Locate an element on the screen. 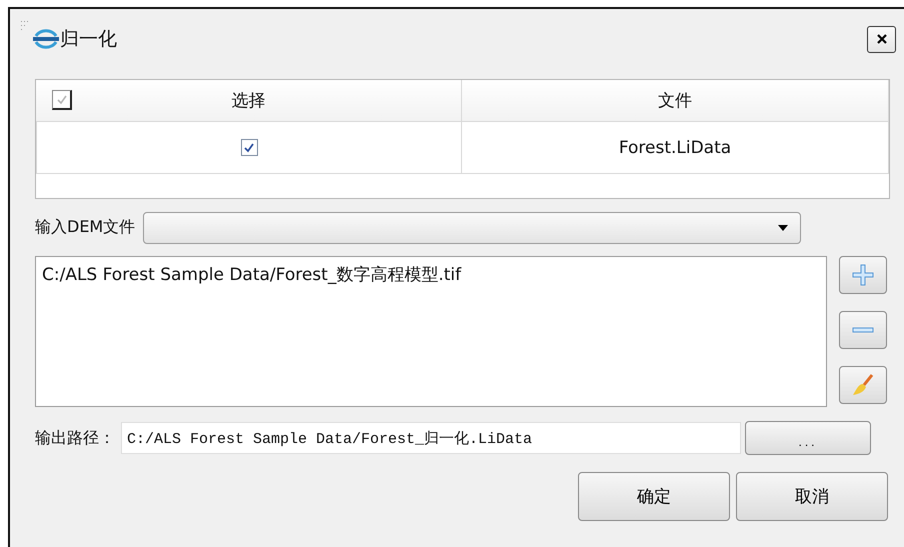  plus-icon is located at coordinates (863, 275).